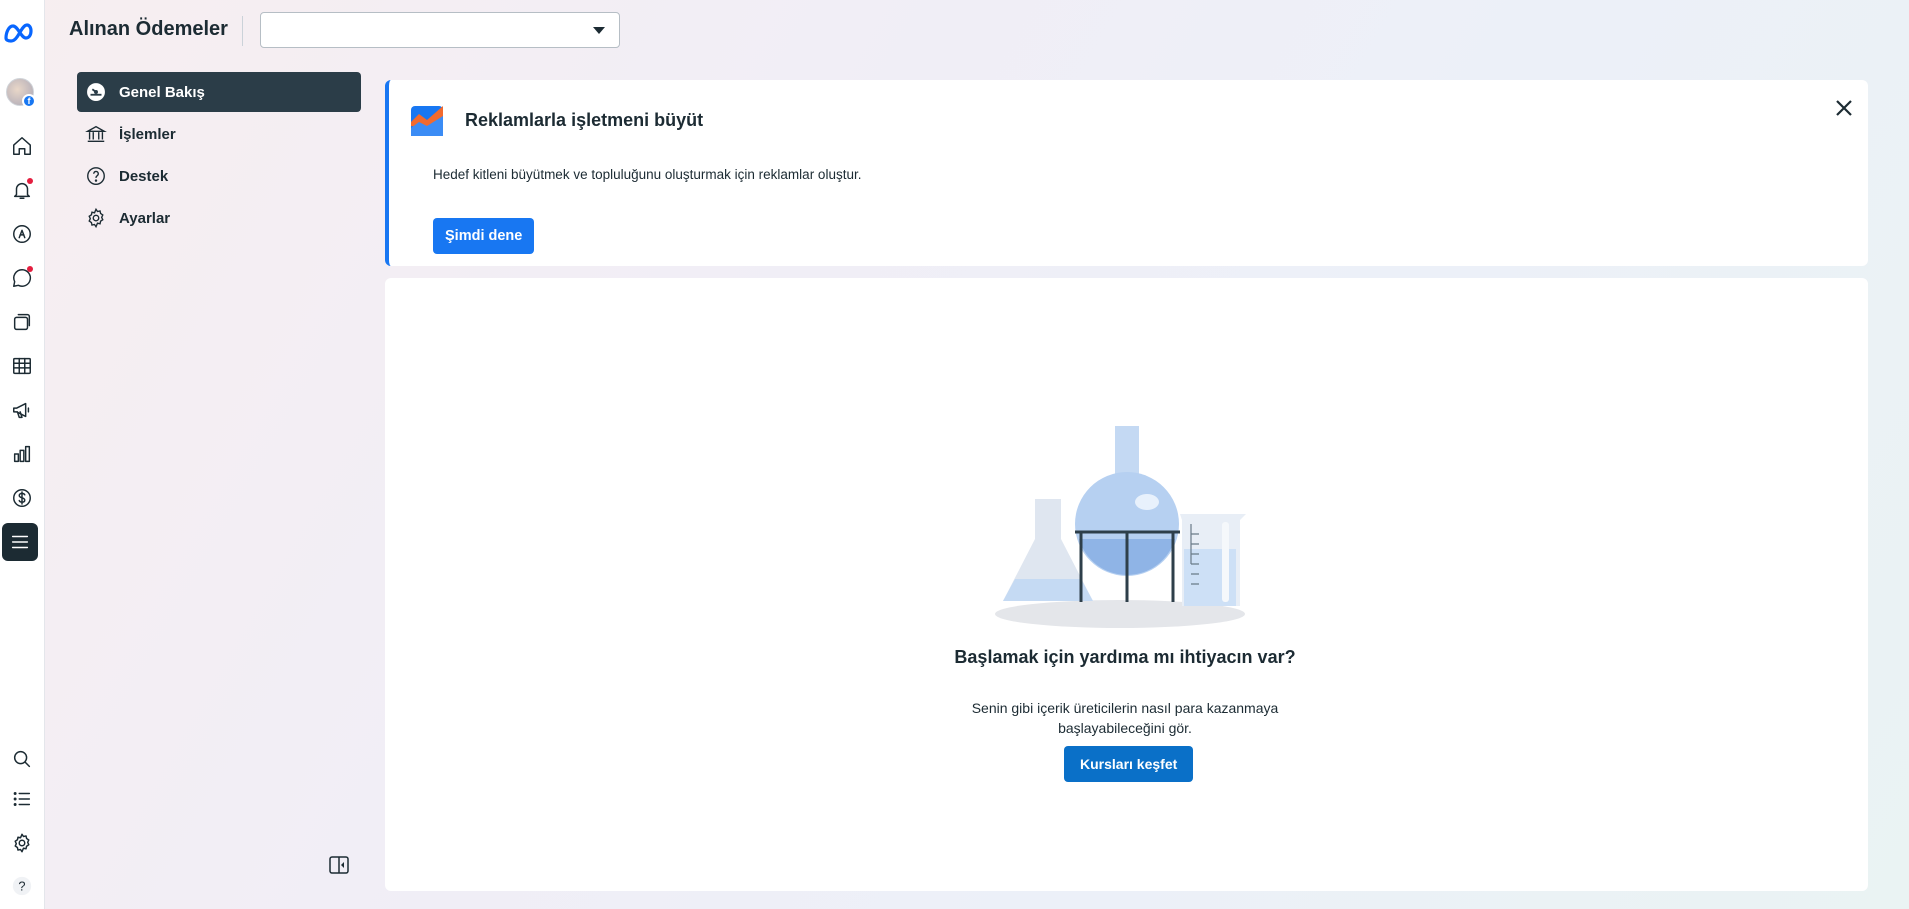 This screenshot has width=1909, height=909. I want to click on gear-icon, so click(96, 218).